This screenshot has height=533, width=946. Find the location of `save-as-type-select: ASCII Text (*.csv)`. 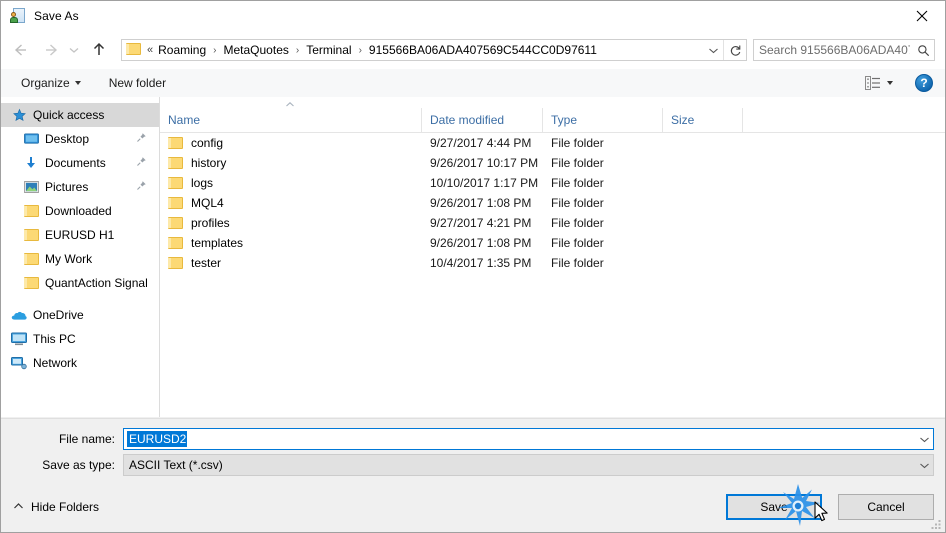

save-as-type-select: ASCII Text (*.csv) is located at coordinates (528, 465).